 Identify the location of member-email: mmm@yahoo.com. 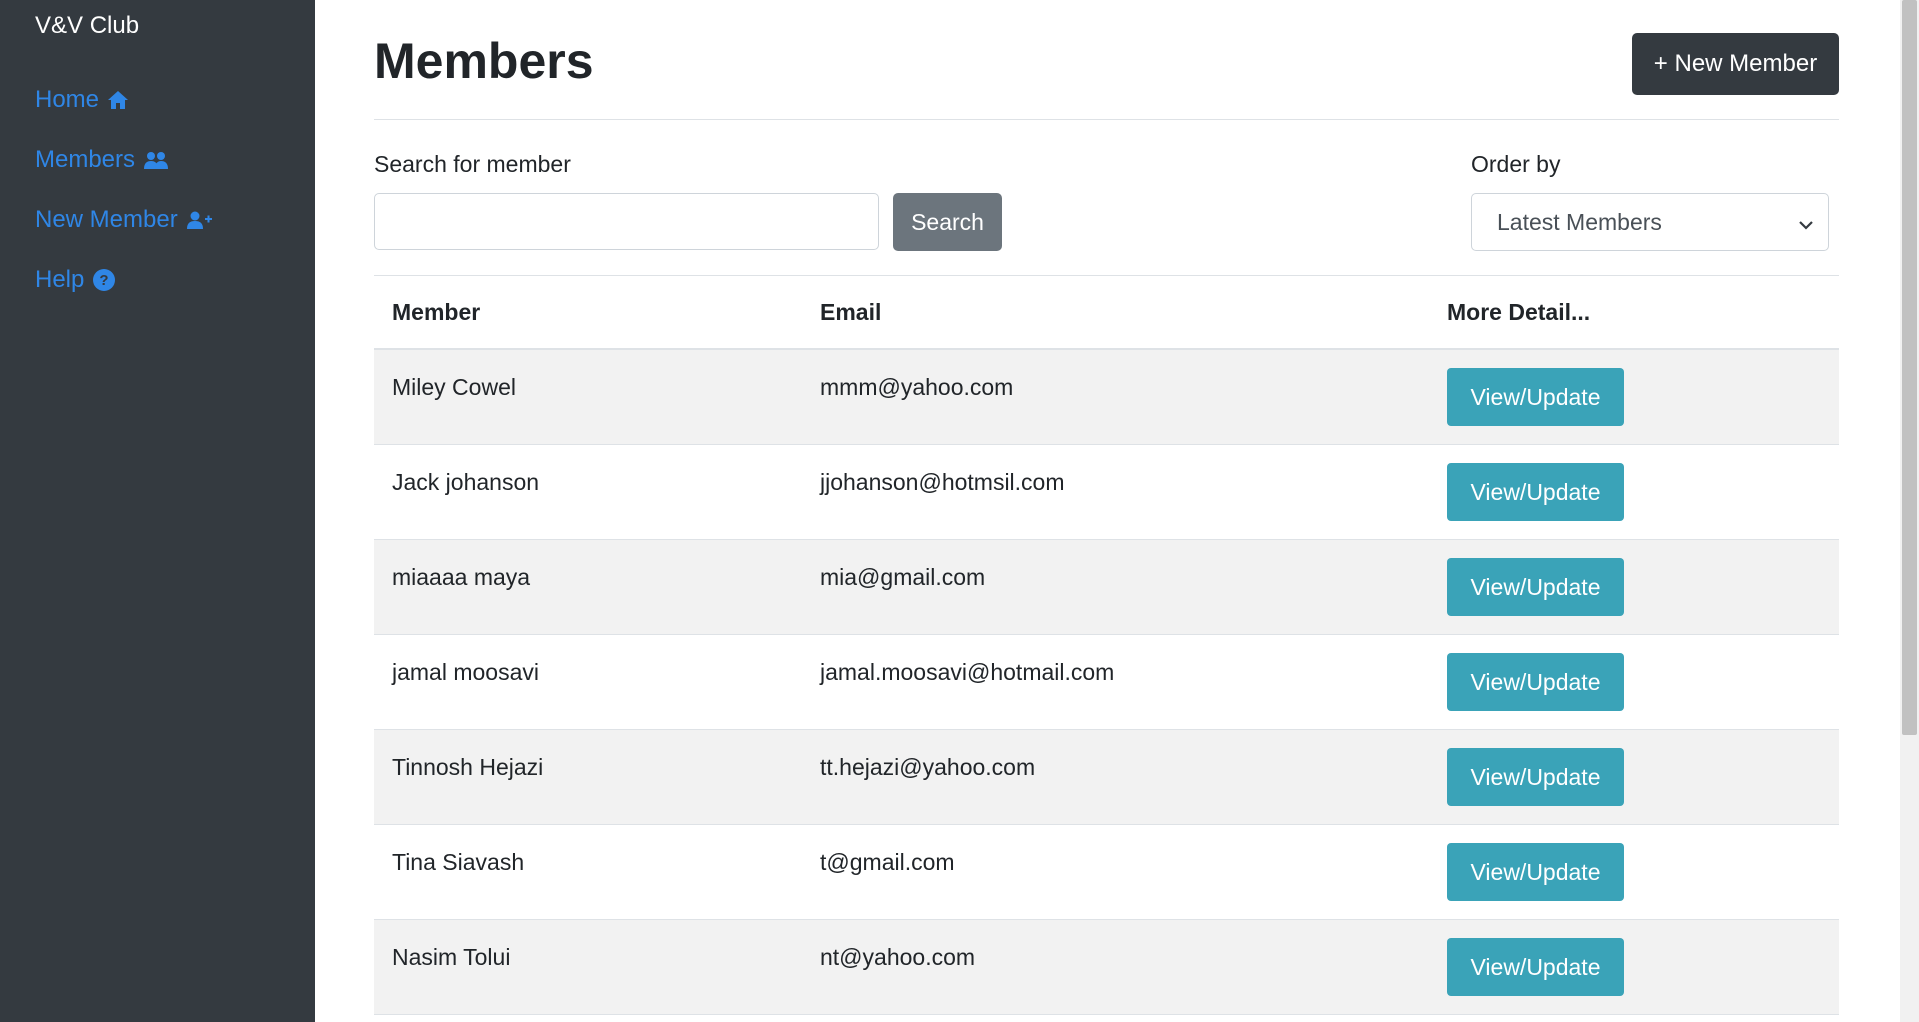
(917, 386).